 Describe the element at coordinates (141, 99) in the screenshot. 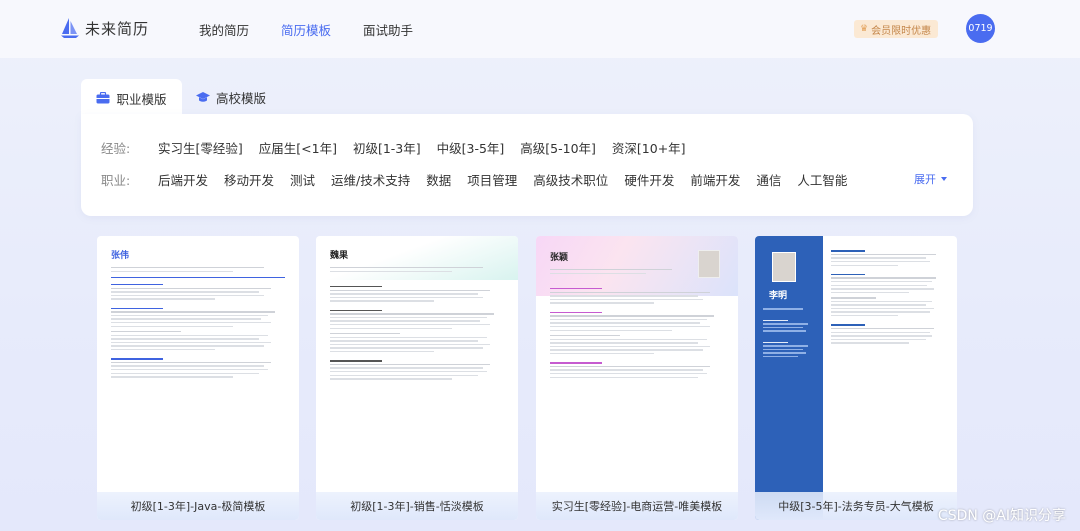

I see `tab-career-label: 职业模版` at that location.